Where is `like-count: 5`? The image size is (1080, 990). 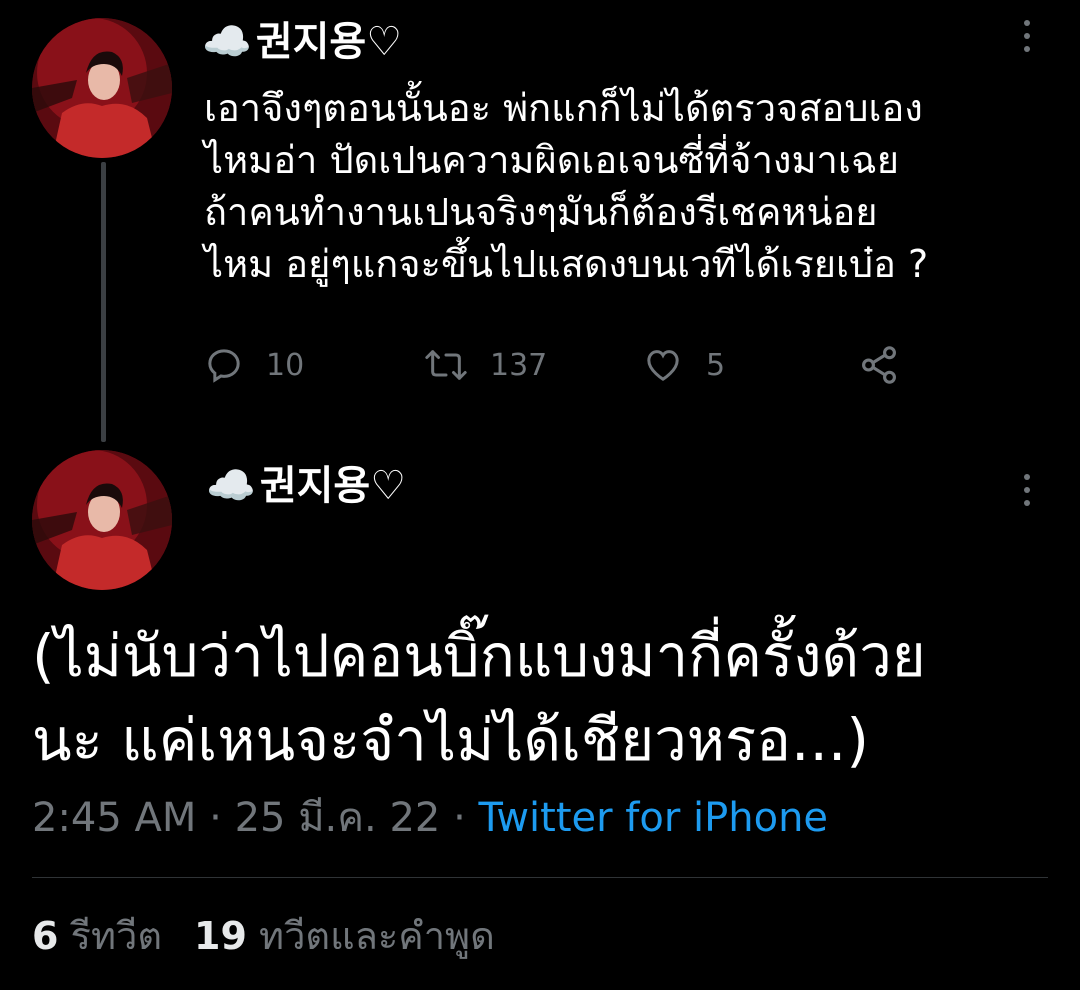 like-count: 5 is located at coordinates (716, 365).